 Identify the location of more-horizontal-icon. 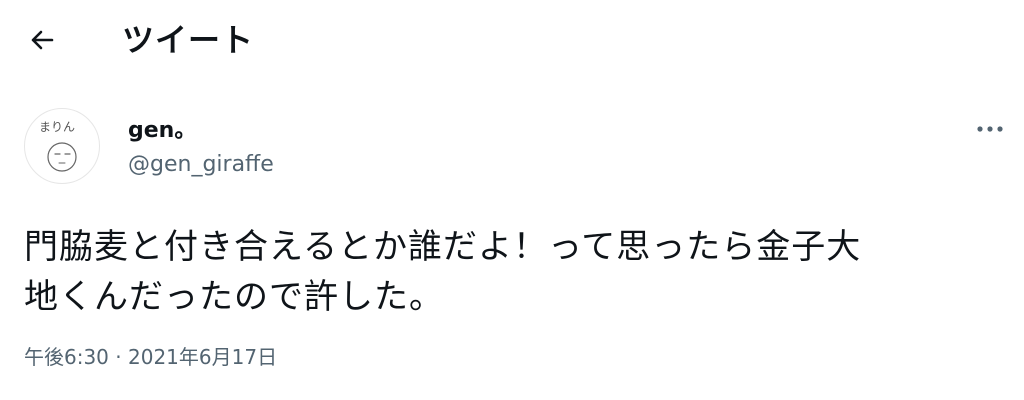
(990, 129).